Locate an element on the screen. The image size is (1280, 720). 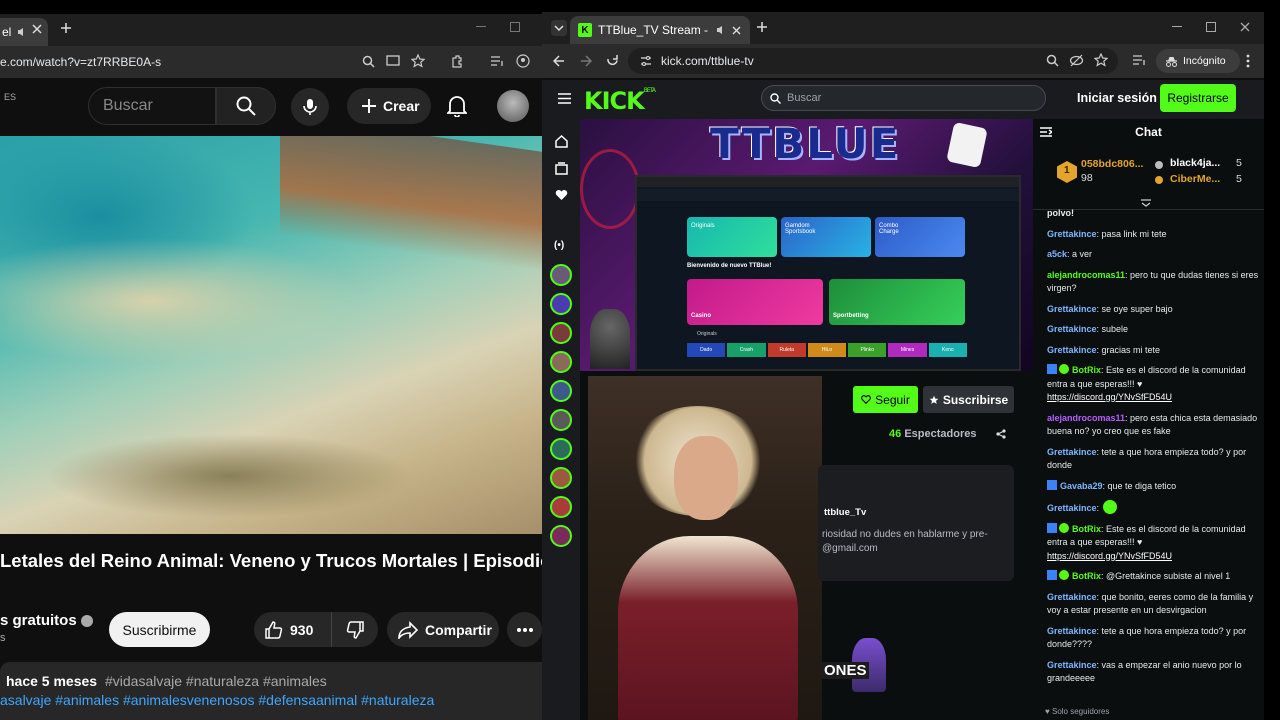
bot-badge-icon is located at coordinates (1052, 575).